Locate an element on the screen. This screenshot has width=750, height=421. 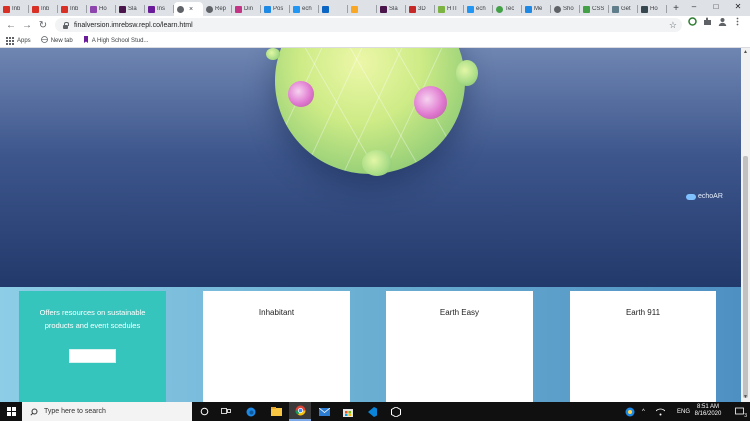
tab-label: Get is located at coordinates (626, 9).